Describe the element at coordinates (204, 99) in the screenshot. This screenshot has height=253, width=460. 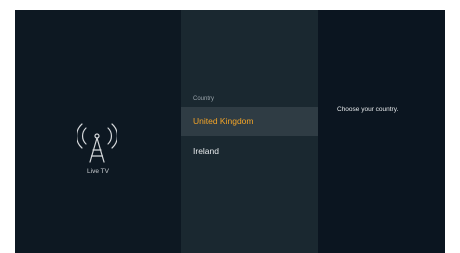
I see `list-header: Country` at that location.